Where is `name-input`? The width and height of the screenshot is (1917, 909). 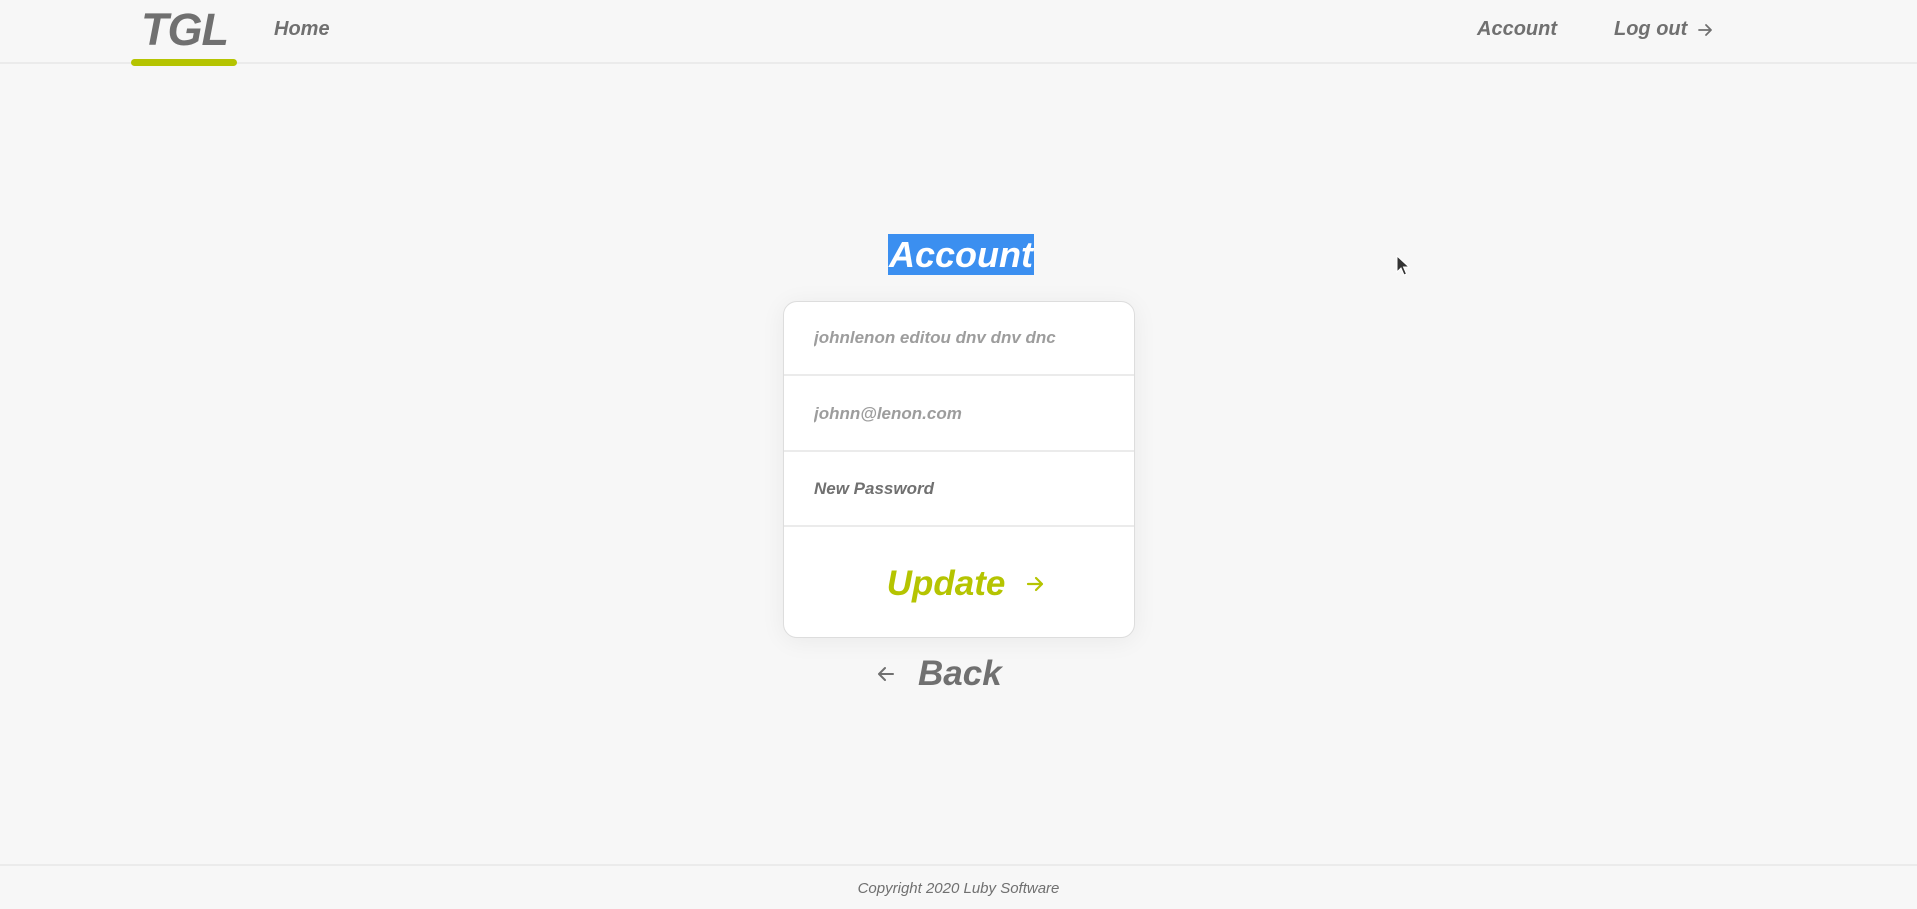 name-input is located at coordinates (959, 338).